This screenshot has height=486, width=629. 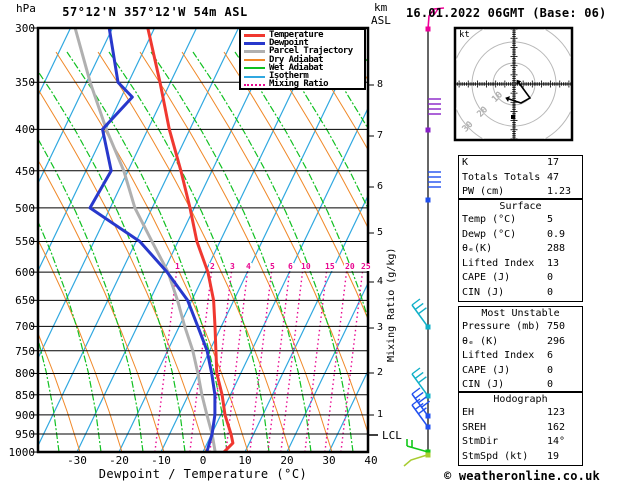 I want to click on row-value: 6, so click(x=550, y=355).